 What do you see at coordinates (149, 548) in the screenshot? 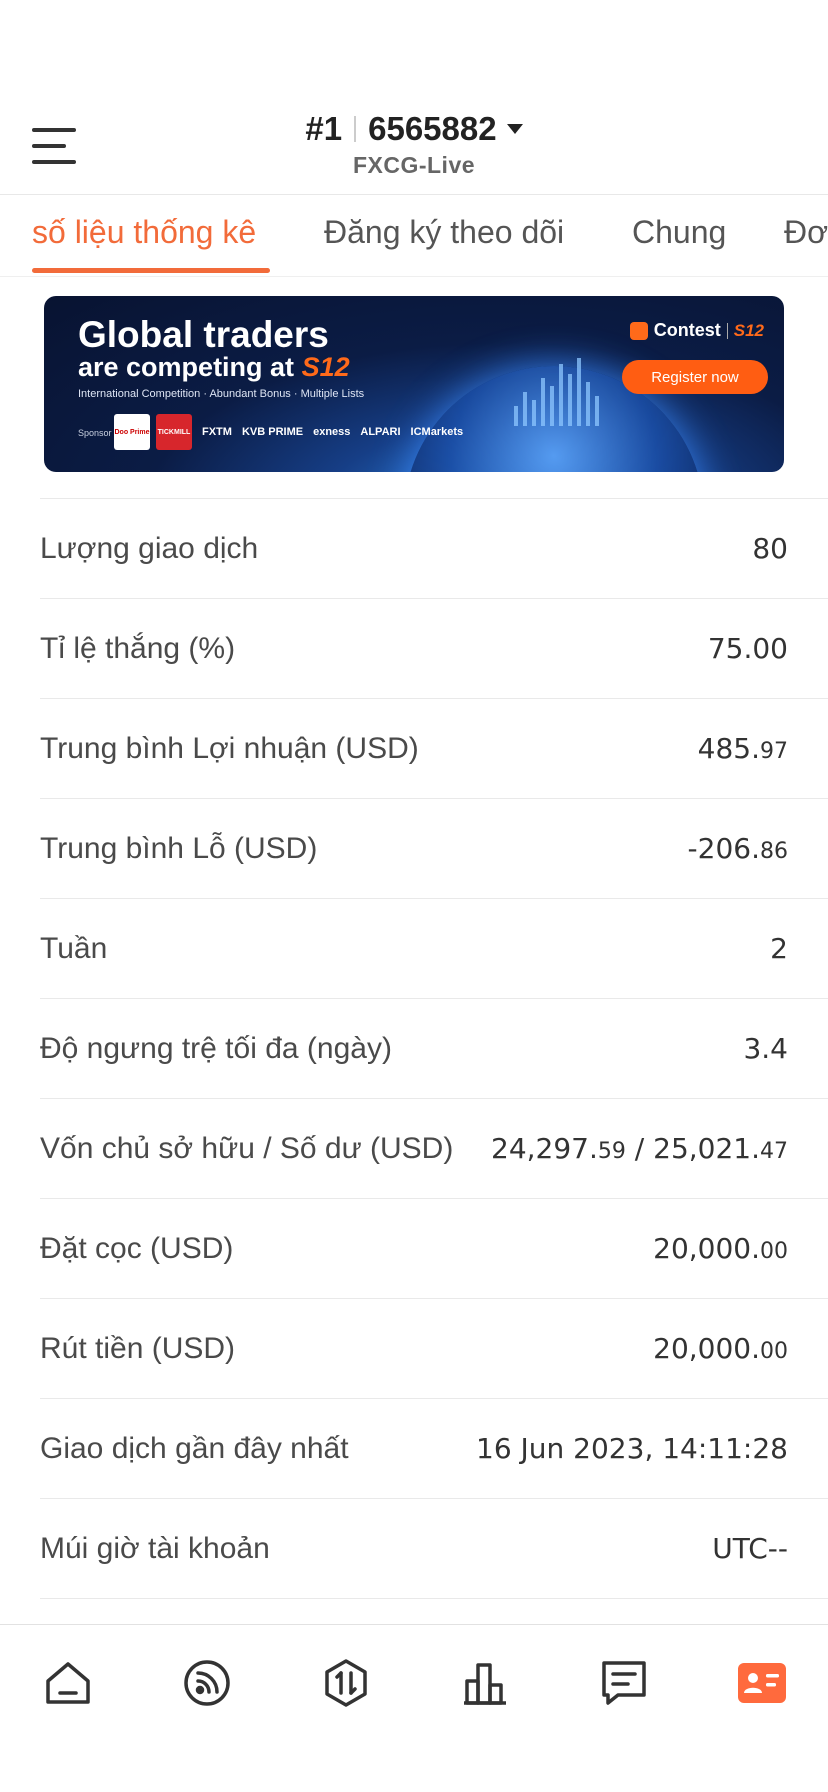
I see `stat-label: Lượng giao dịch` at bounding box center [149, 548].